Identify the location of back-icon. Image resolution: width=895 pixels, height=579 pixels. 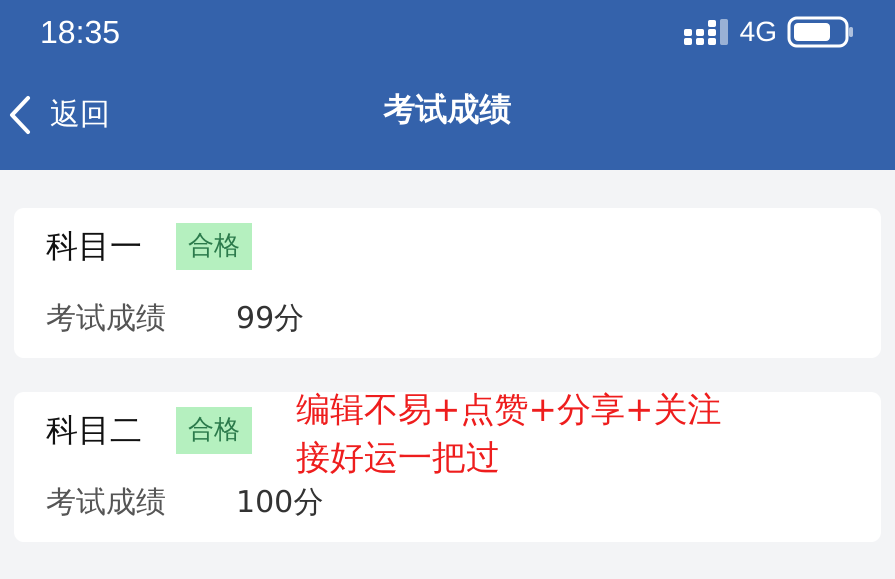
(20, 114).